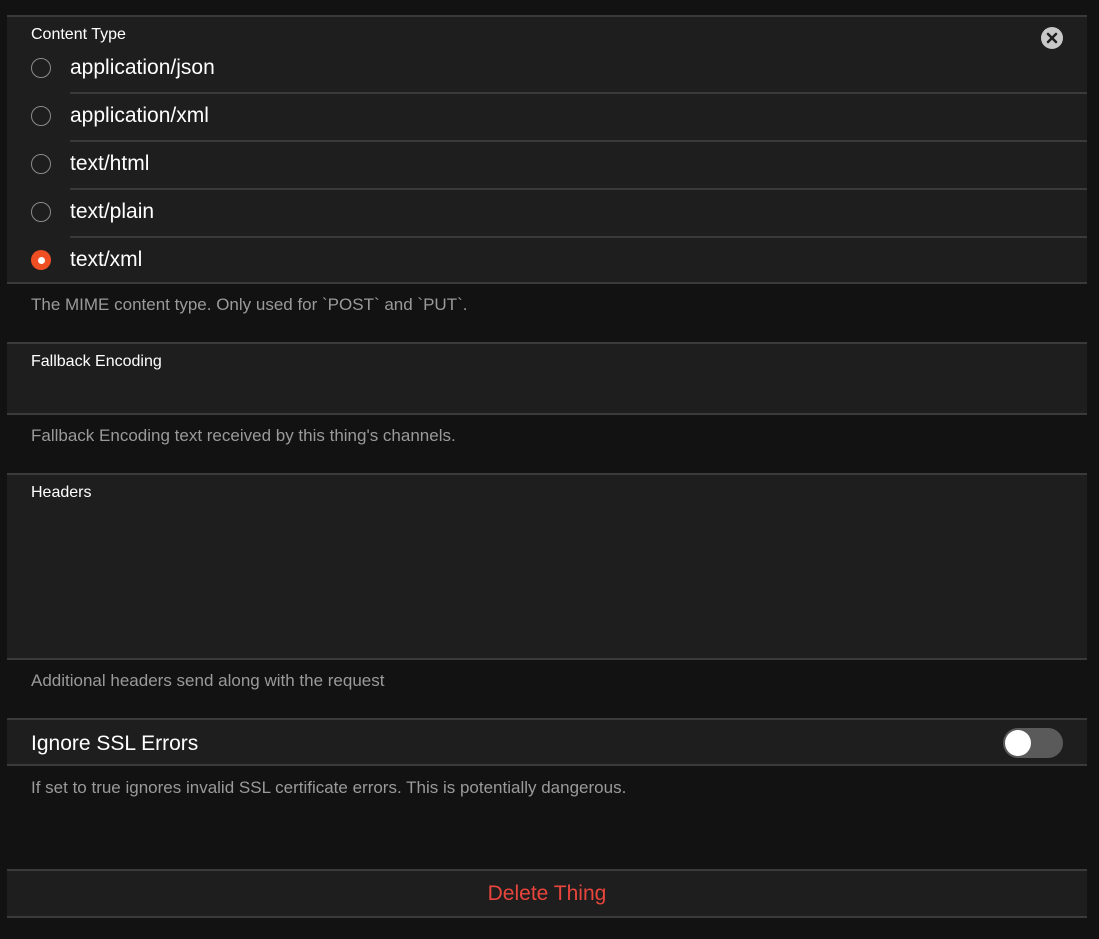 This screenshot has width=1099, height=939. What do you see at coordinates (547, 166) in the screenshot?
I see `content-type-option-text-html: text/html` at bounding box center [547, 166].